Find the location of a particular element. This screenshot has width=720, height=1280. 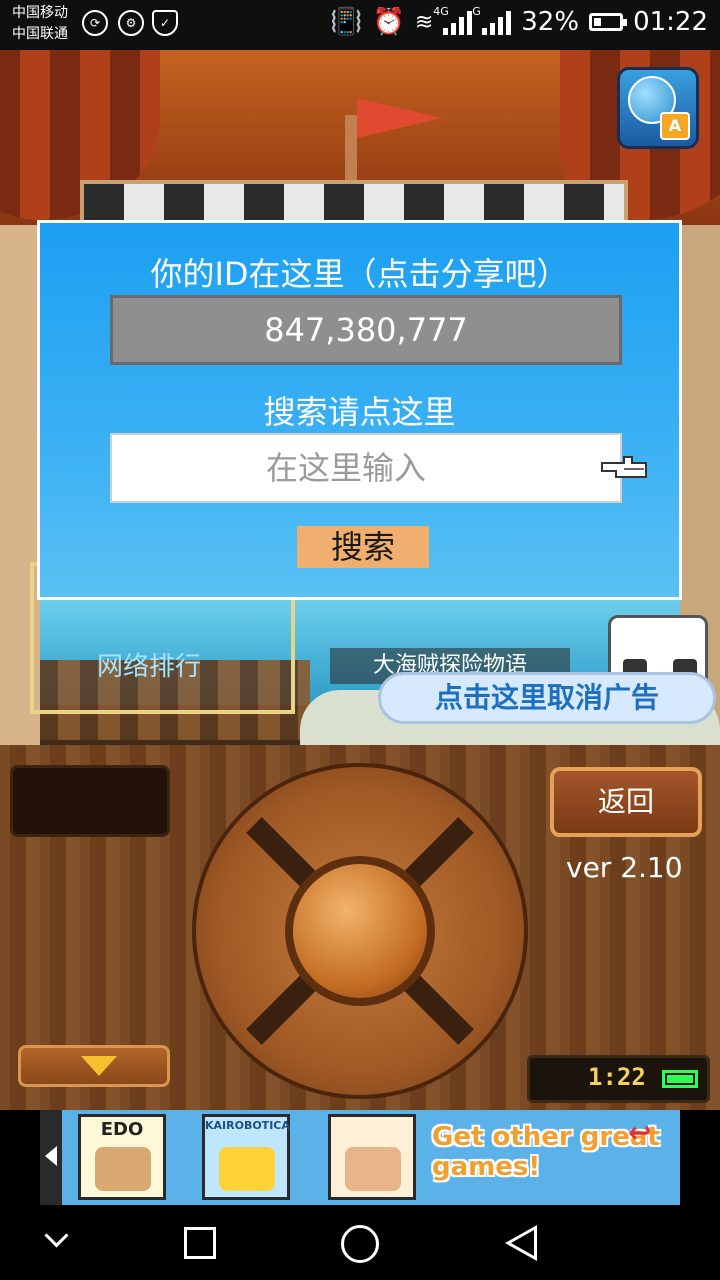

scroll-down-button is located at coordinates (94, 1066).